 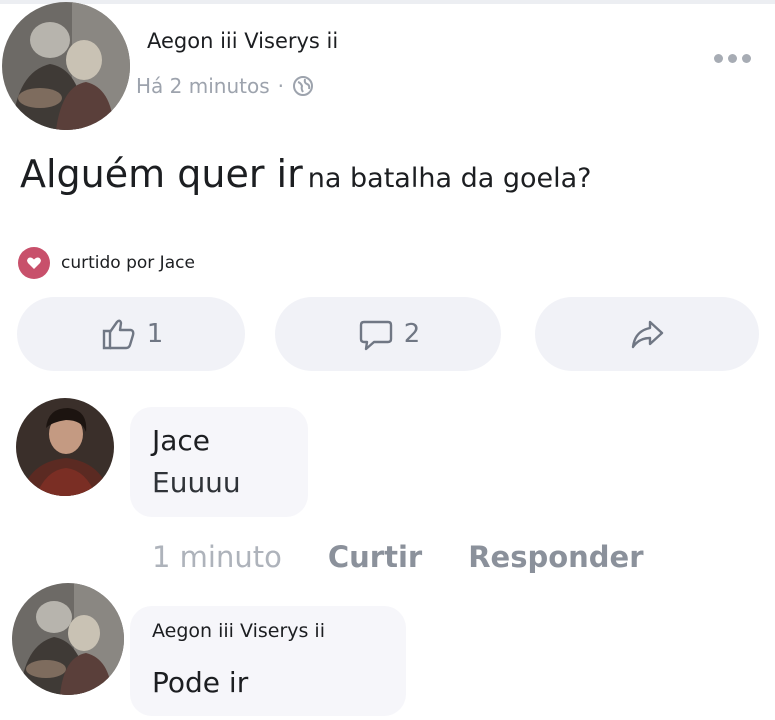 What do you see at coordinates (387, 2) in the screenshot?
I see `top-divider` at bounding box center [387, 2].